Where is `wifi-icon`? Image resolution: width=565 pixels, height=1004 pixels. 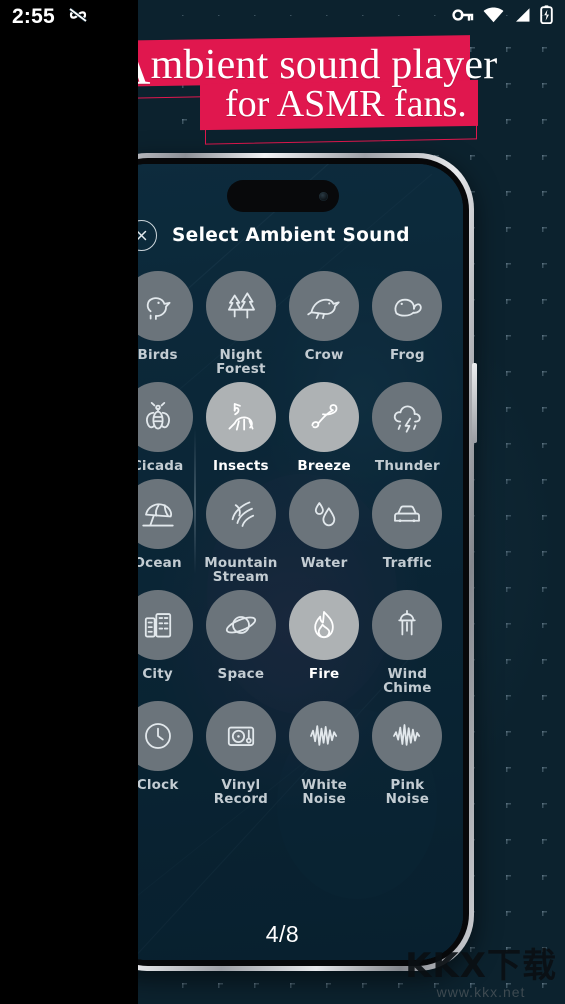
wifi-icon is located at coordinates (493, 17).